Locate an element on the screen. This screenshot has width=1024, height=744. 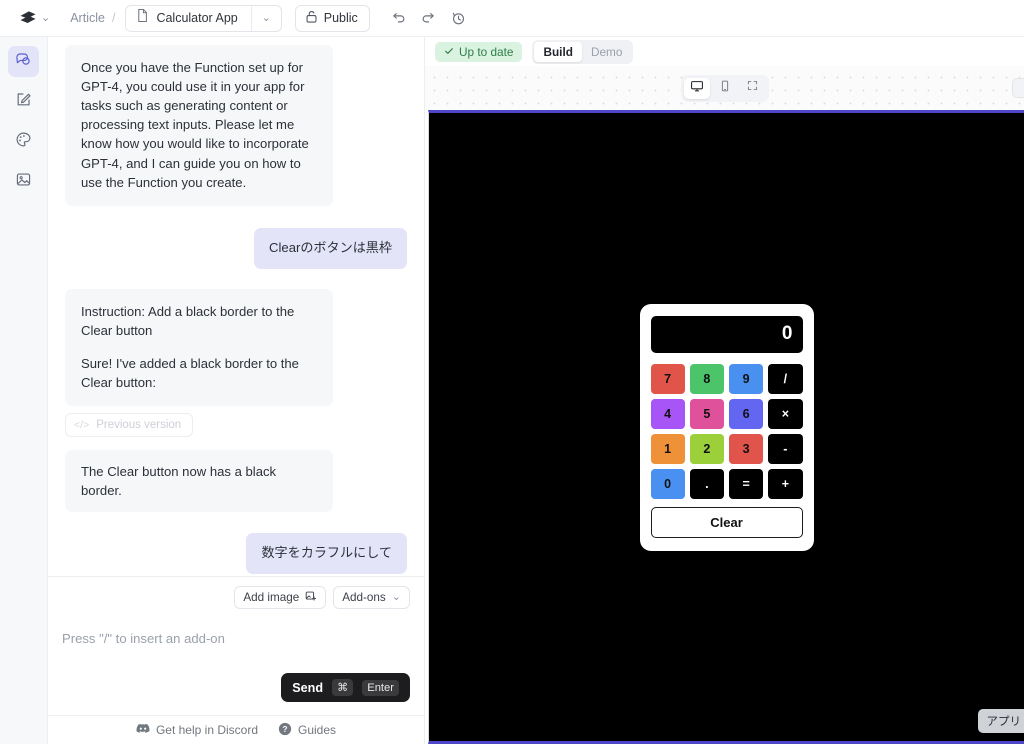
status-label: Up to date is located at coordinates (486, 51).